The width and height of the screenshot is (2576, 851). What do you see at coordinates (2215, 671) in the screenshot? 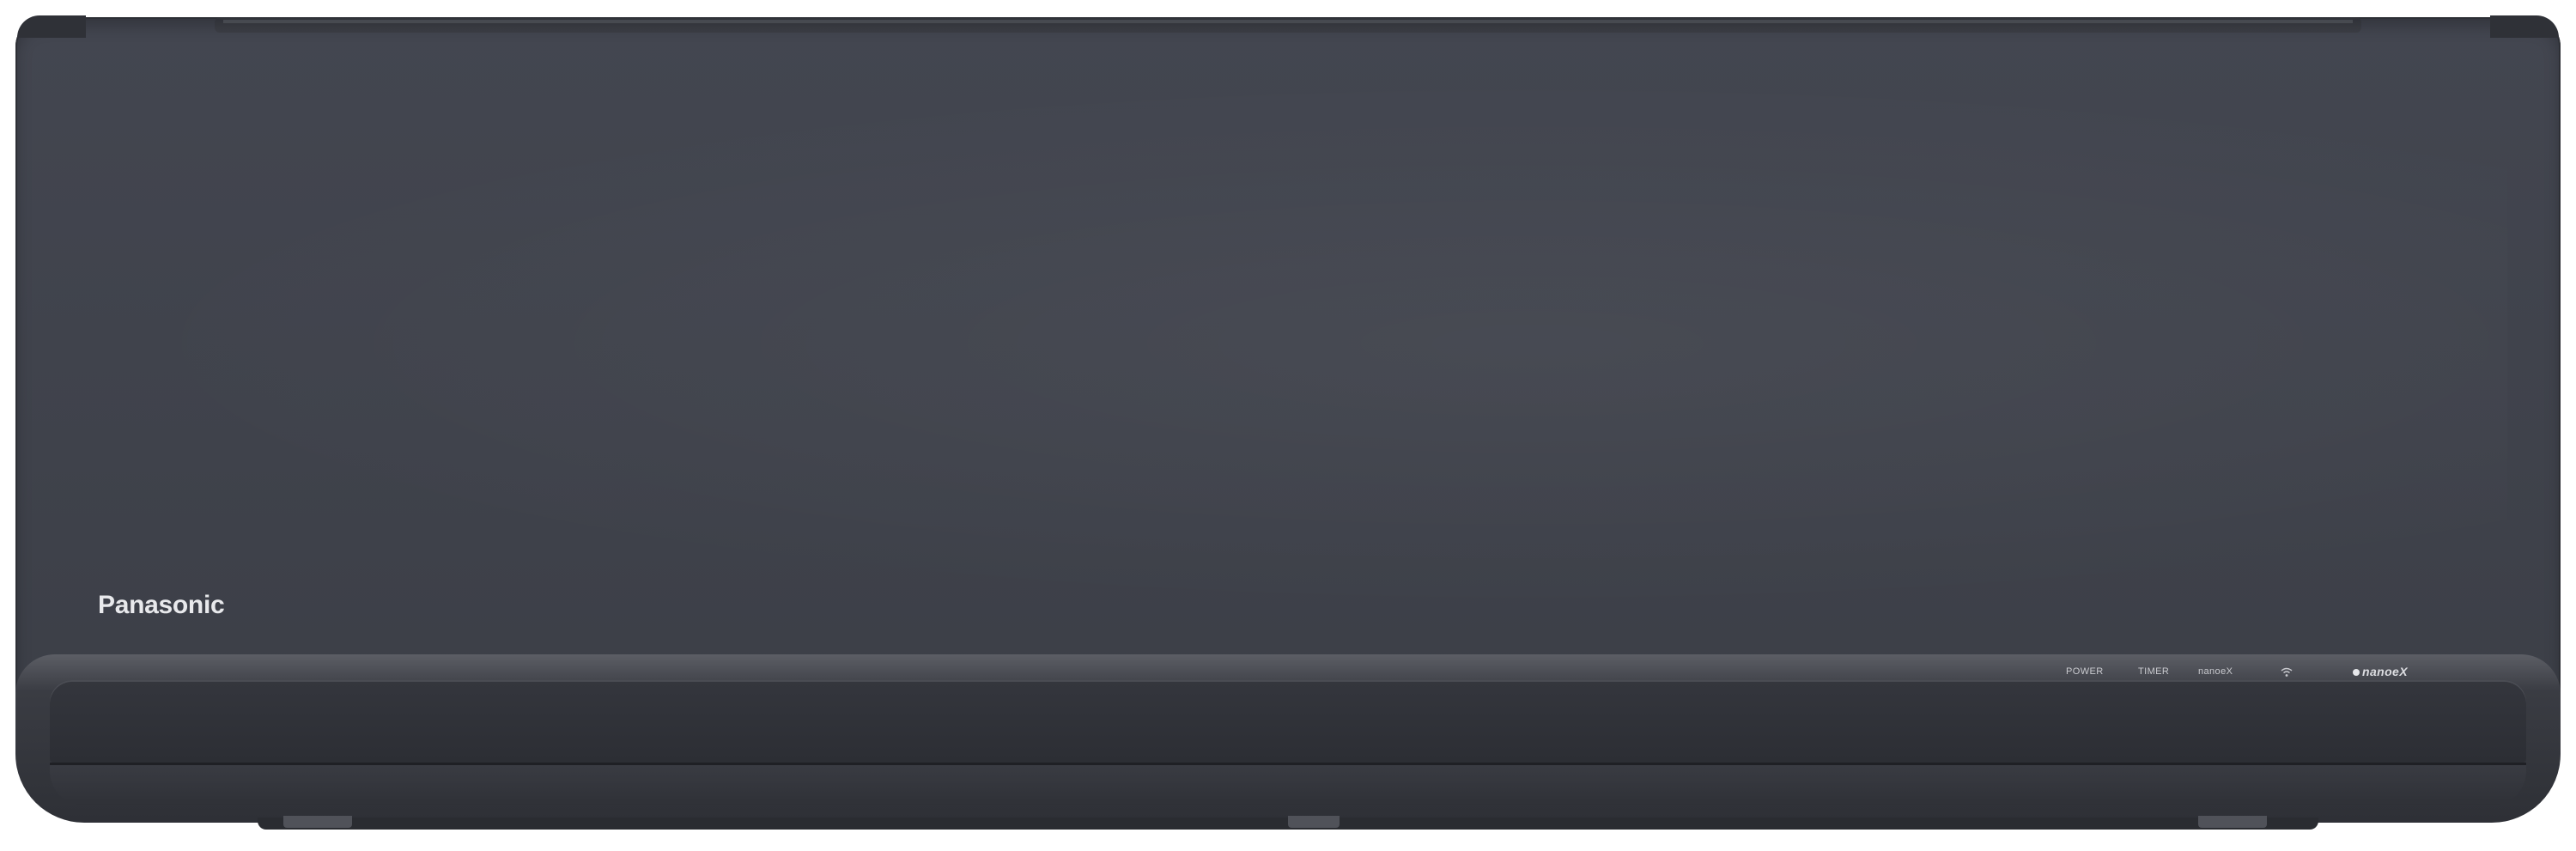
I see `nanoe-indicator-label: nanoeX` at bounding box center [2215, 671].